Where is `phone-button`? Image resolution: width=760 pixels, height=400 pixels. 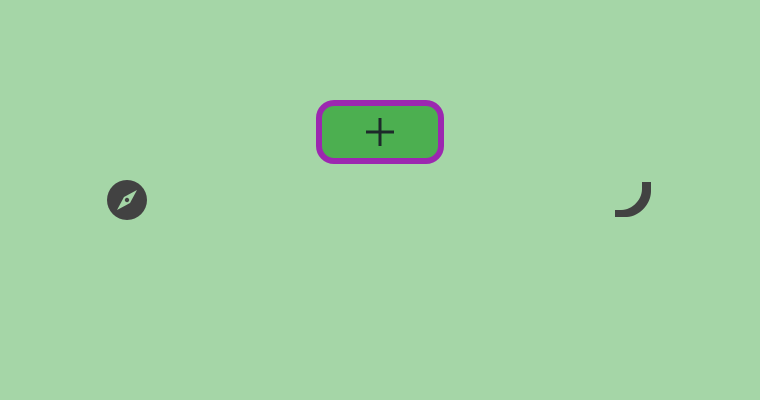 phone-button is located at coordinates (633, 199).